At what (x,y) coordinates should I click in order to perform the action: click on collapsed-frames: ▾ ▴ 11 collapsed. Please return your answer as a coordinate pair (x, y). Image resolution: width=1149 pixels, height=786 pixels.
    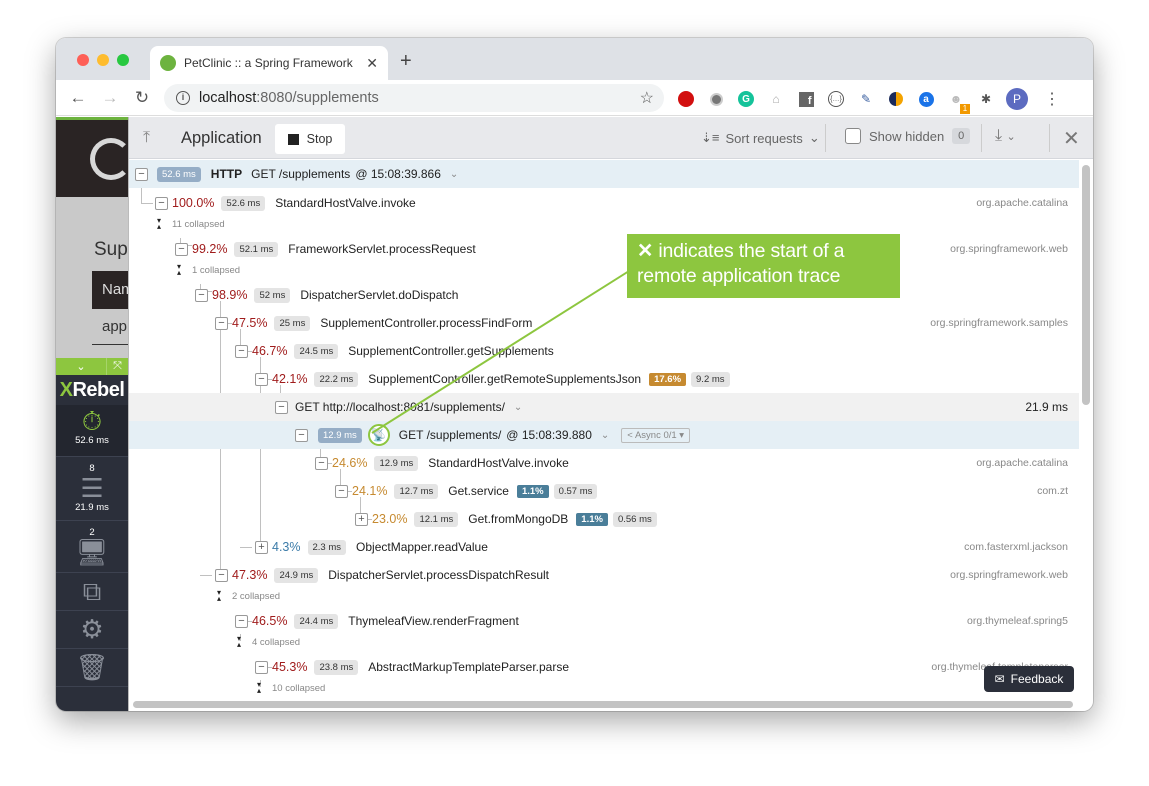
    Looking at the image, I should click on (190, 224).